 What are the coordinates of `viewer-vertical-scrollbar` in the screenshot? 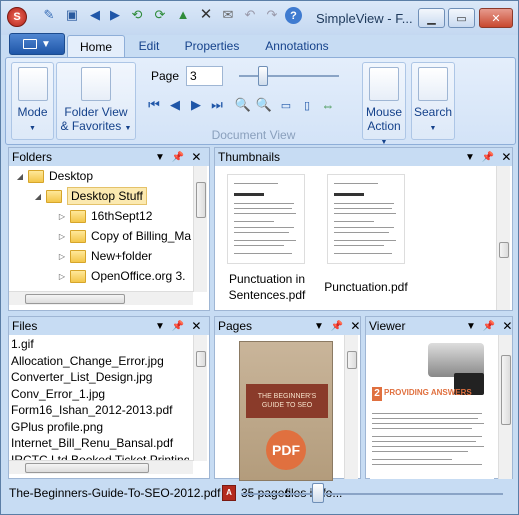 It's located at (505, 407).